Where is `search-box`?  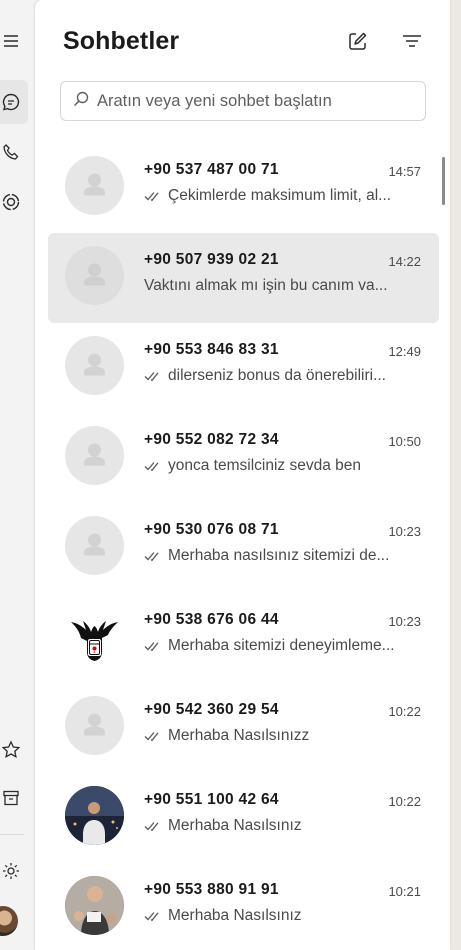 search-box is located at coordinates (243, 101).